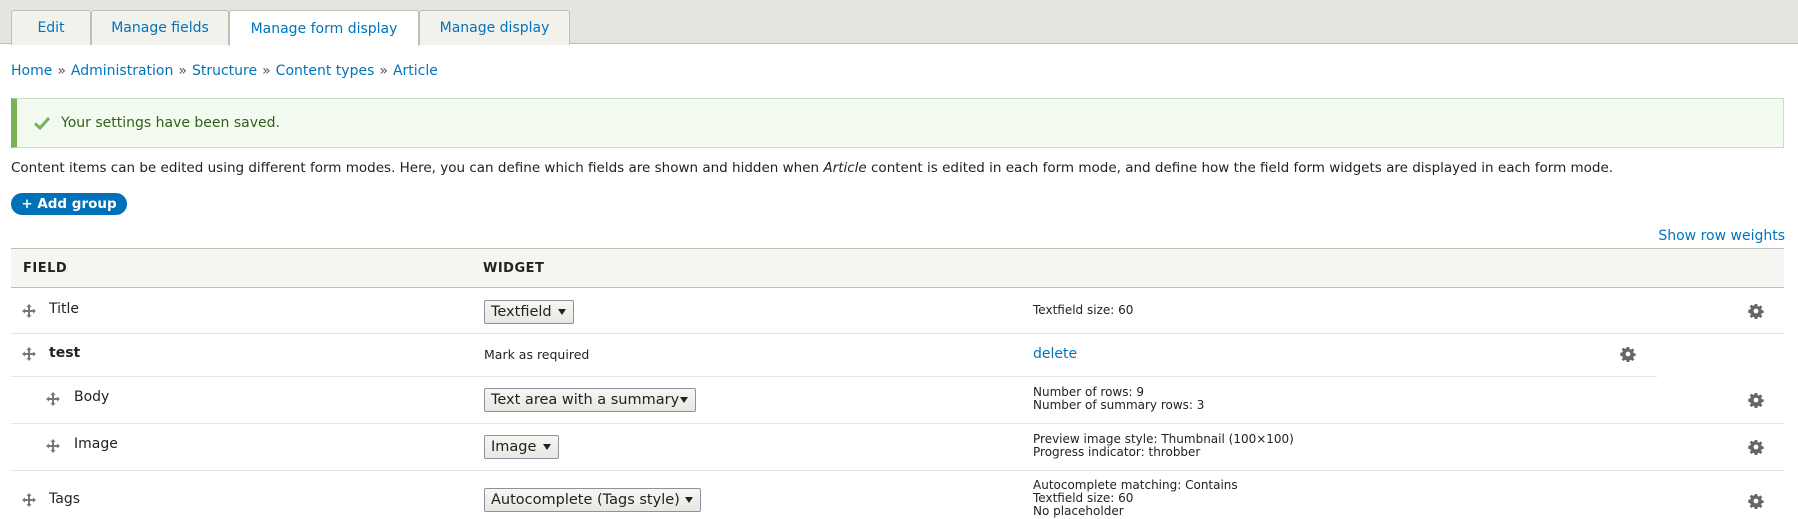 The image size is (1798, 519). I want to click on widget-select-tags: Autocomplete (Tags style), so click(592, 500).